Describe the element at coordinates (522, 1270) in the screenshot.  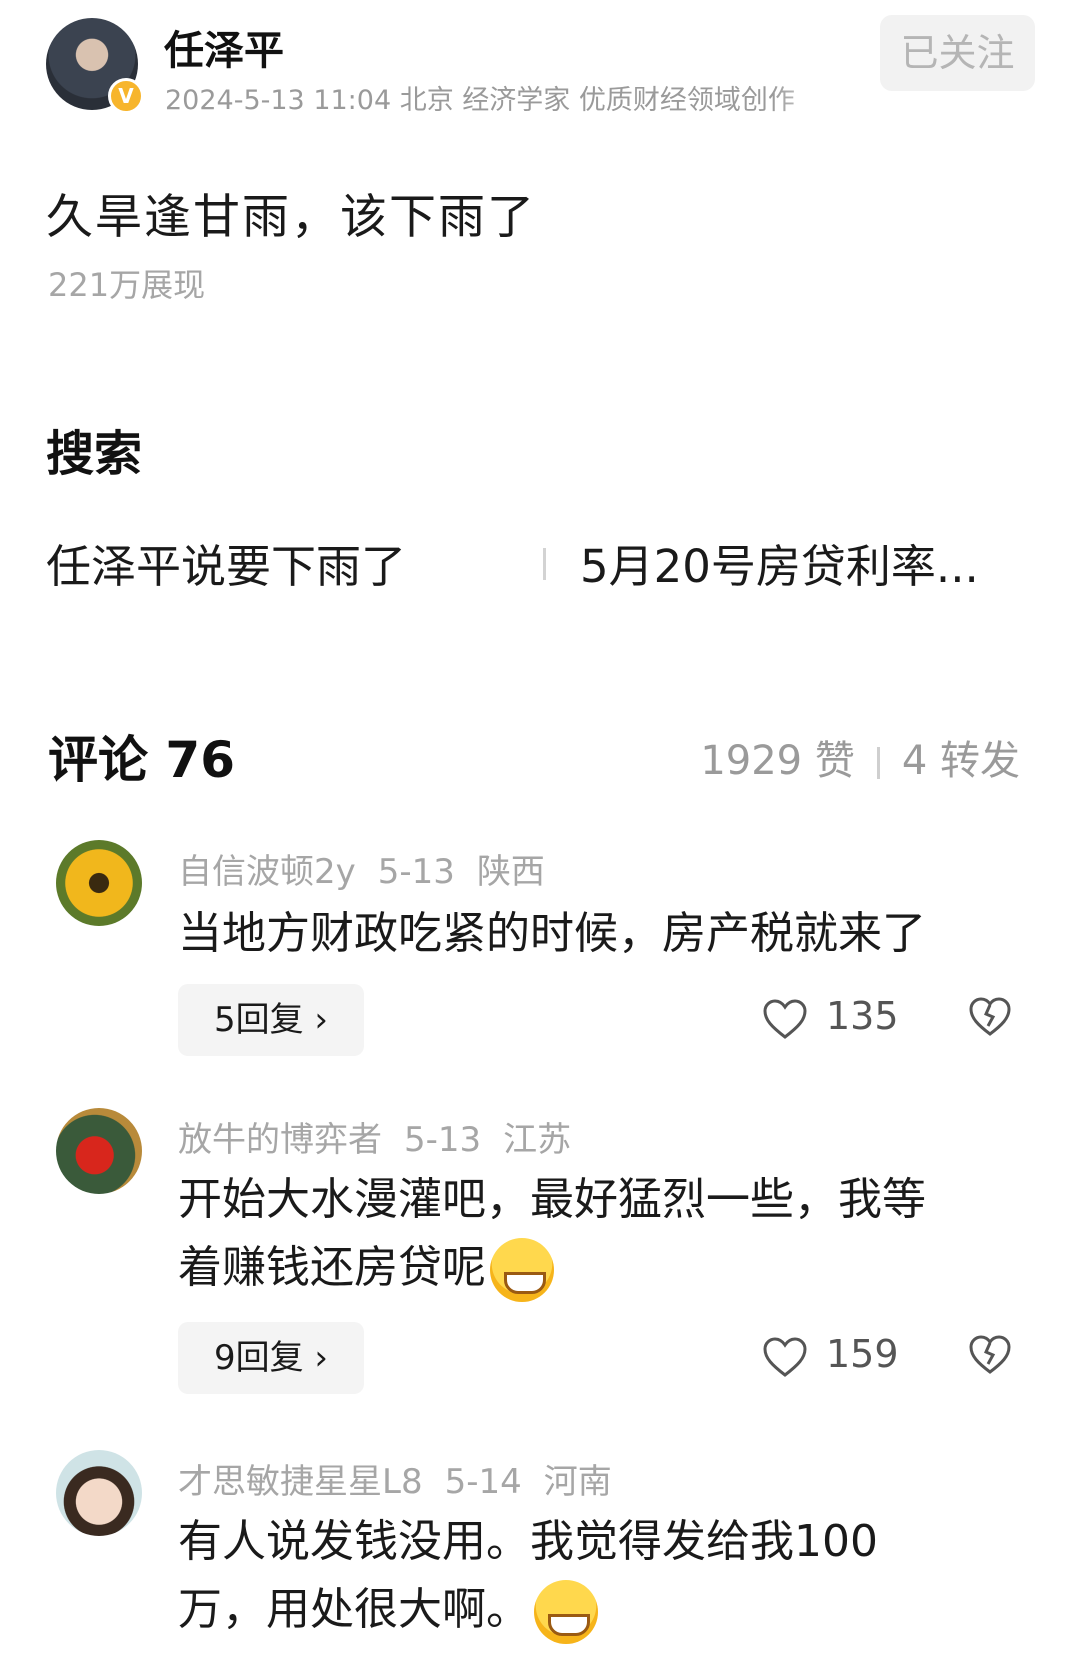
I see `laughing-crying-emoji-icon` at that location.